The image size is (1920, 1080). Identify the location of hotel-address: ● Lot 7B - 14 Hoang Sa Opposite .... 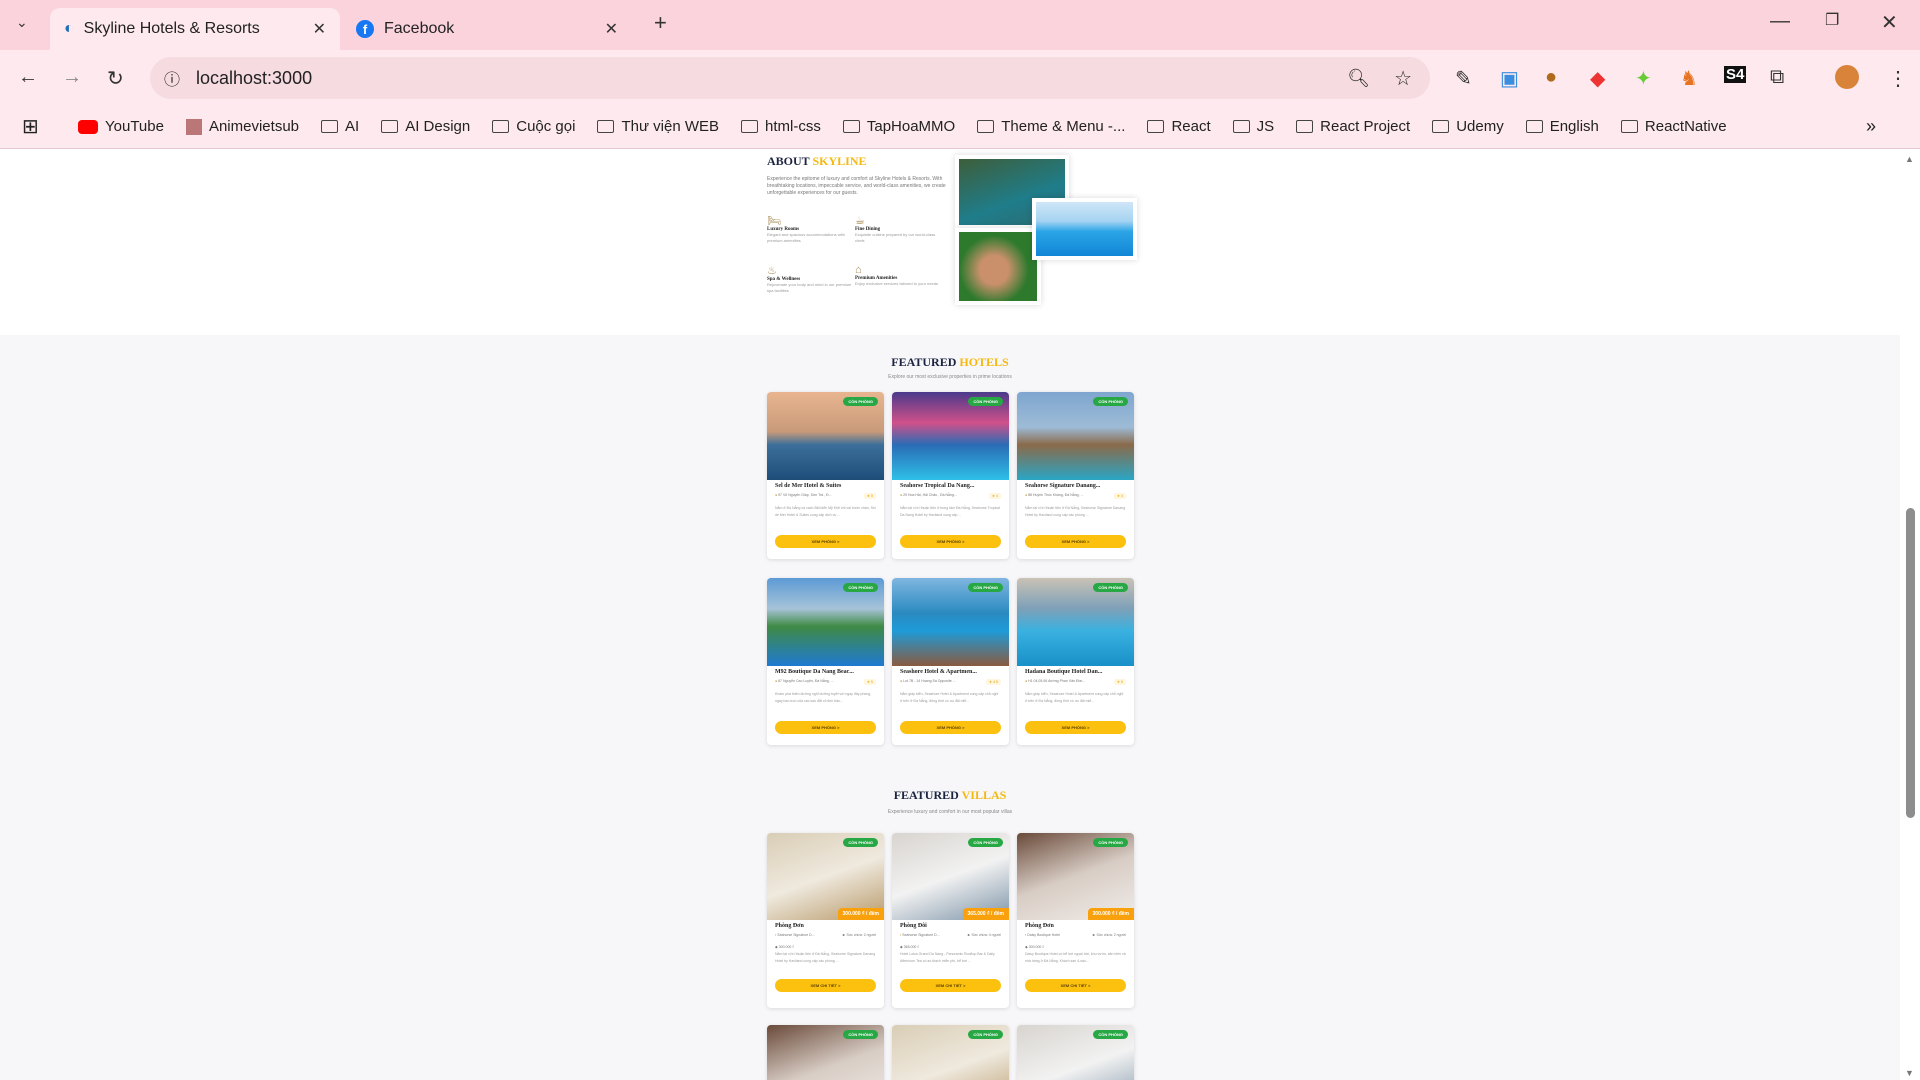
(928, 681).